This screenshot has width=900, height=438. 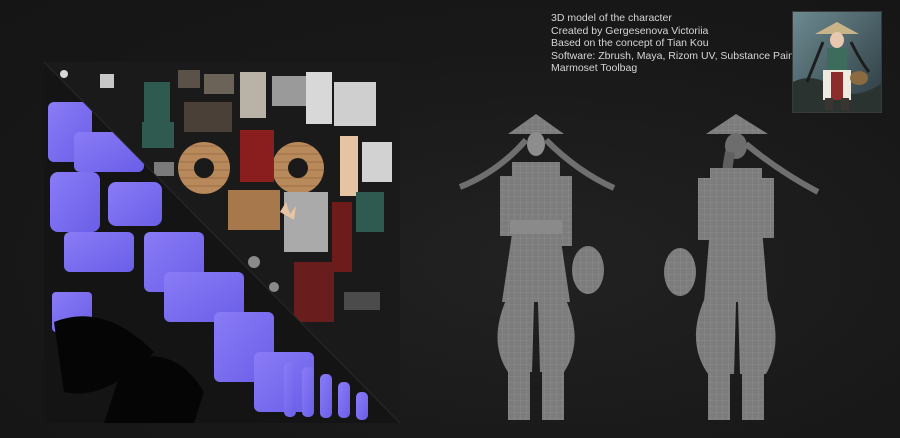 What do you see at coordinates (740, 270) in the screenshot?
I see `wireframe-back-view` at bounding box center [740, 270].